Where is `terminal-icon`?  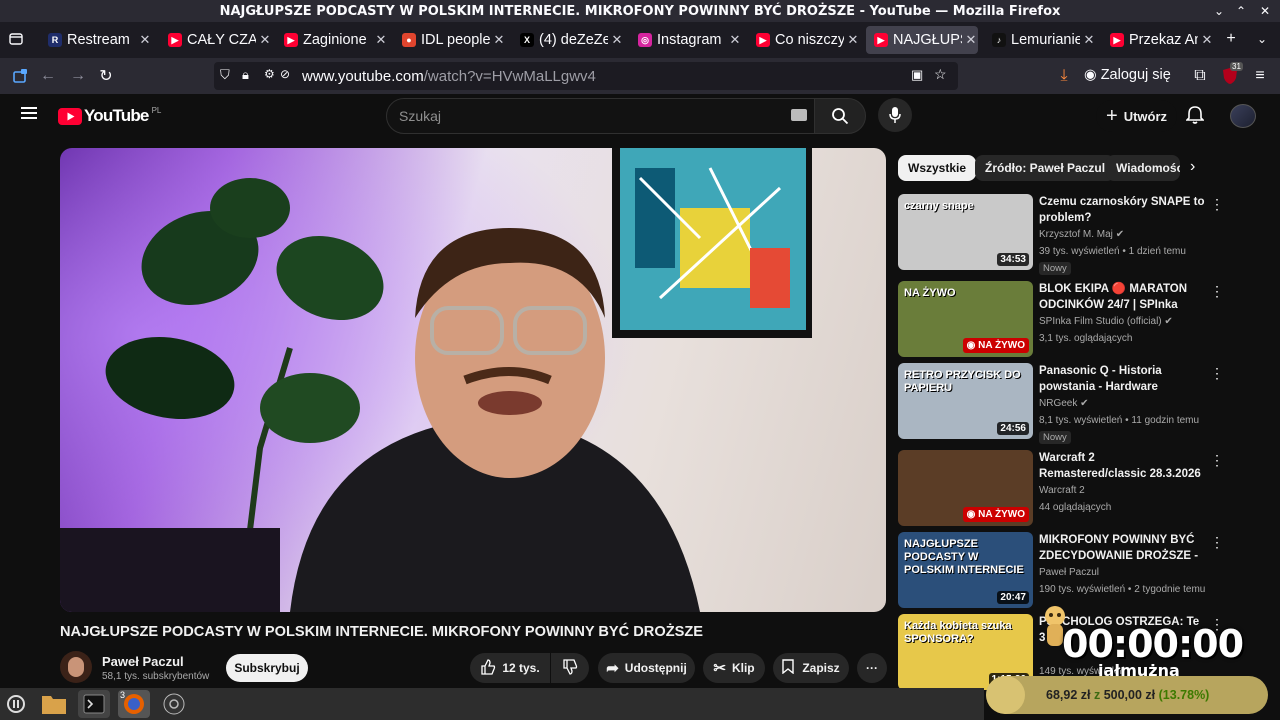 terminal-icon is located at coordinates (94, 704).